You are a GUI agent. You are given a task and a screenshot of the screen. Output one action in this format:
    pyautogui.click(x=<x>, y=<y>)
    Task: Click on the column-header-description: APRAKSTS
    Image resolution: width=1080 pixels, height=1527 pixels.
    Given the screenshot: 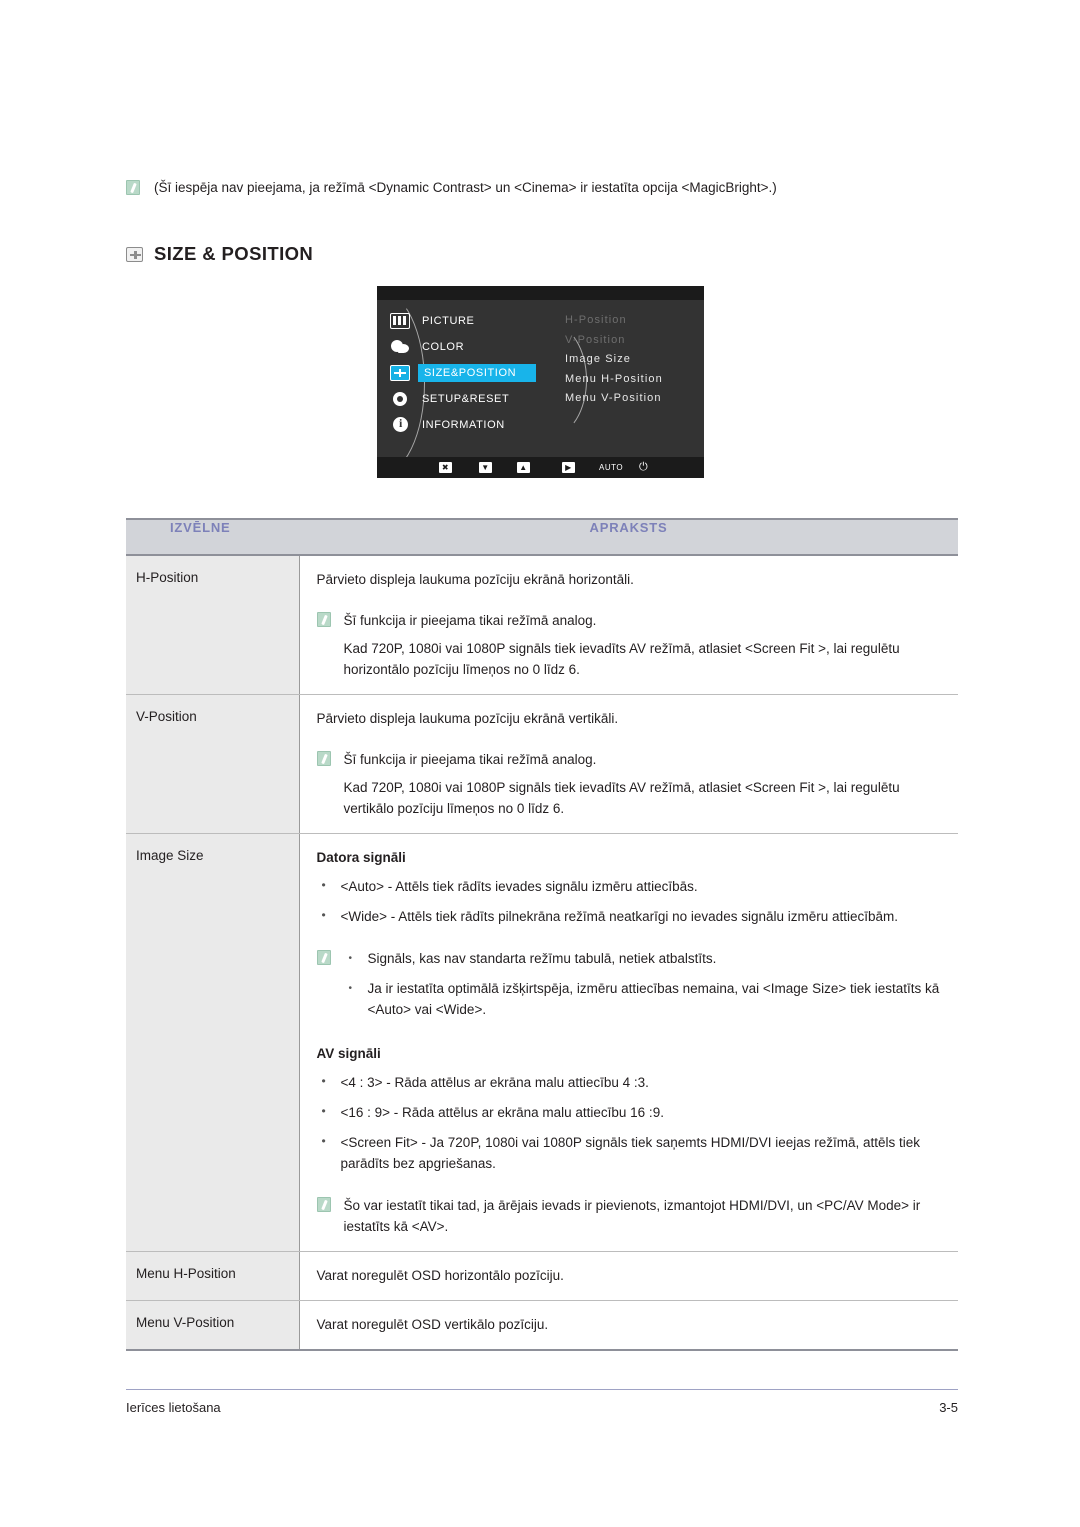 What is the action you would take?
    pyautogui.click(x=628, y=537)
    